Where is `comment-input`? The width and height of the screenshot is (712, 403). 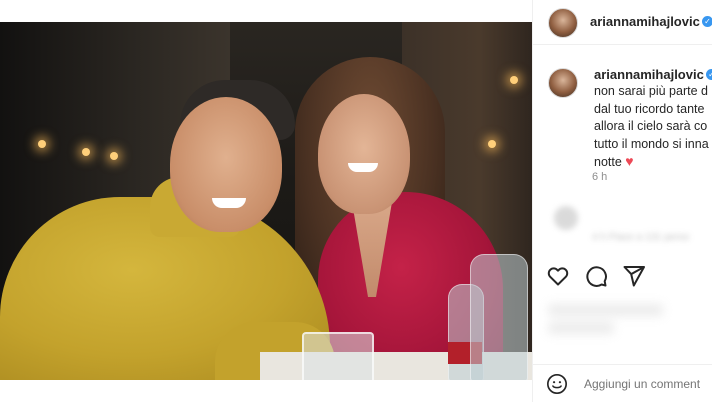 comment-input is located at coordinates (647, 384).